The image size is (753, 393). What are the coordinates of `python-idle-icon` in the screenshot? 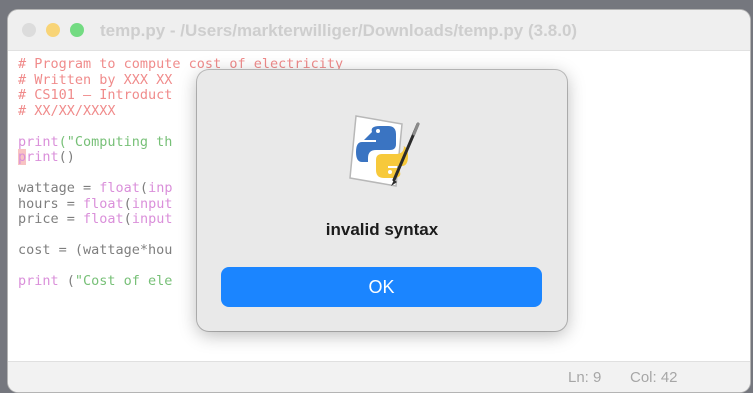 It's located at (384, 151).